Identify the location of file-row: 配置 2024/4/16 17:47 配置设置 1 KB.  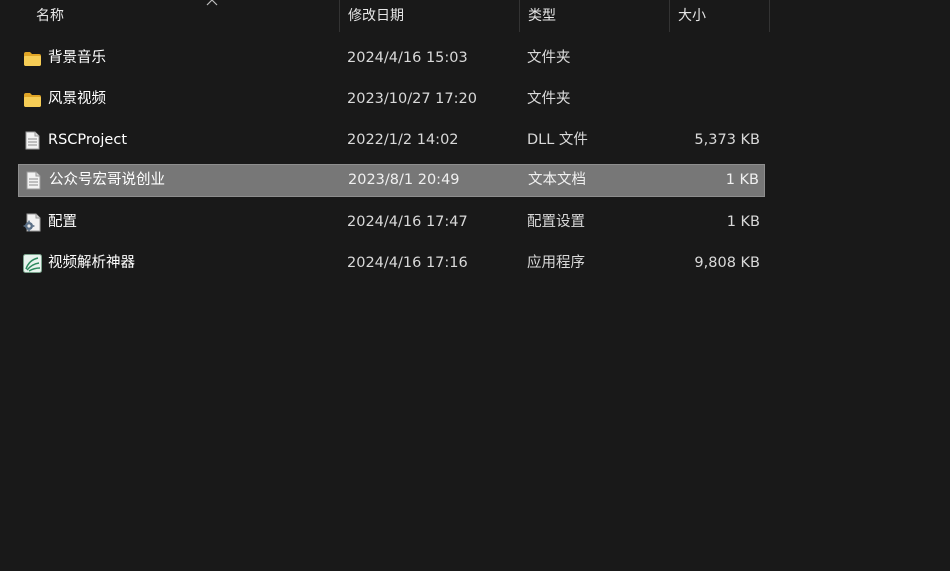
(391, 222).